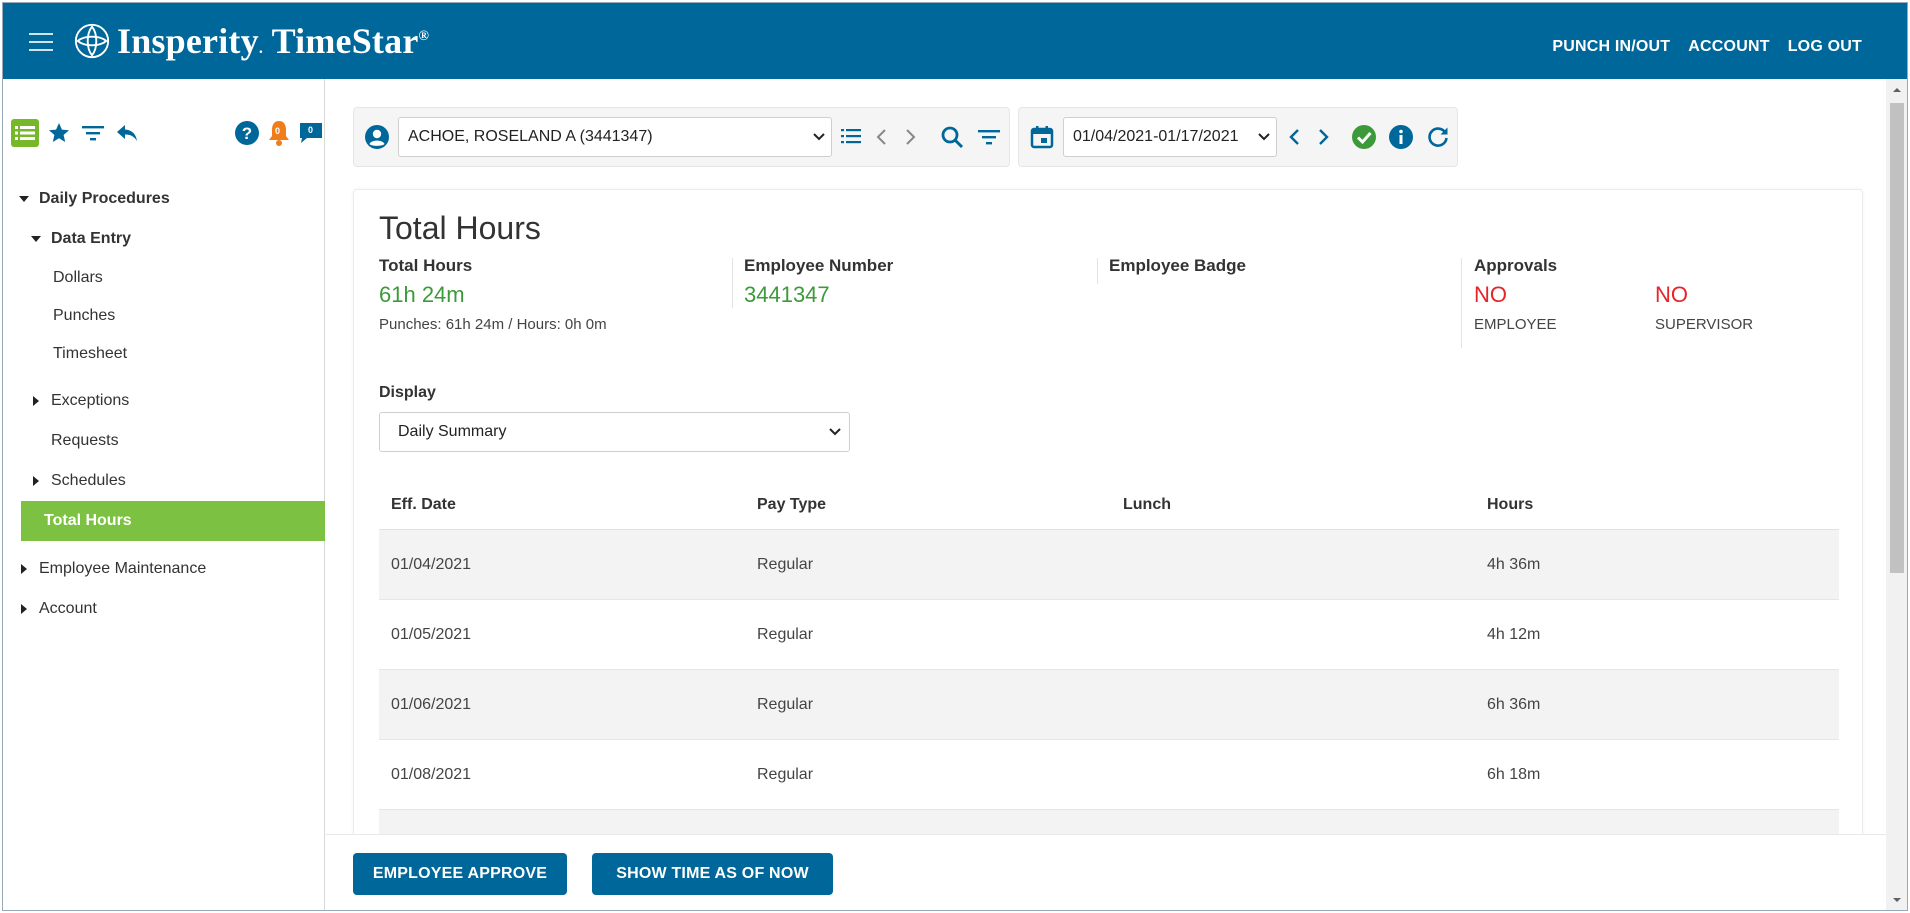 This screenshot has height=913, width=1910. What do you see at coordinates (85, 440) in the screenshot?
I see `sidebar-item-label: Requests` at bounding box center [85, 440].